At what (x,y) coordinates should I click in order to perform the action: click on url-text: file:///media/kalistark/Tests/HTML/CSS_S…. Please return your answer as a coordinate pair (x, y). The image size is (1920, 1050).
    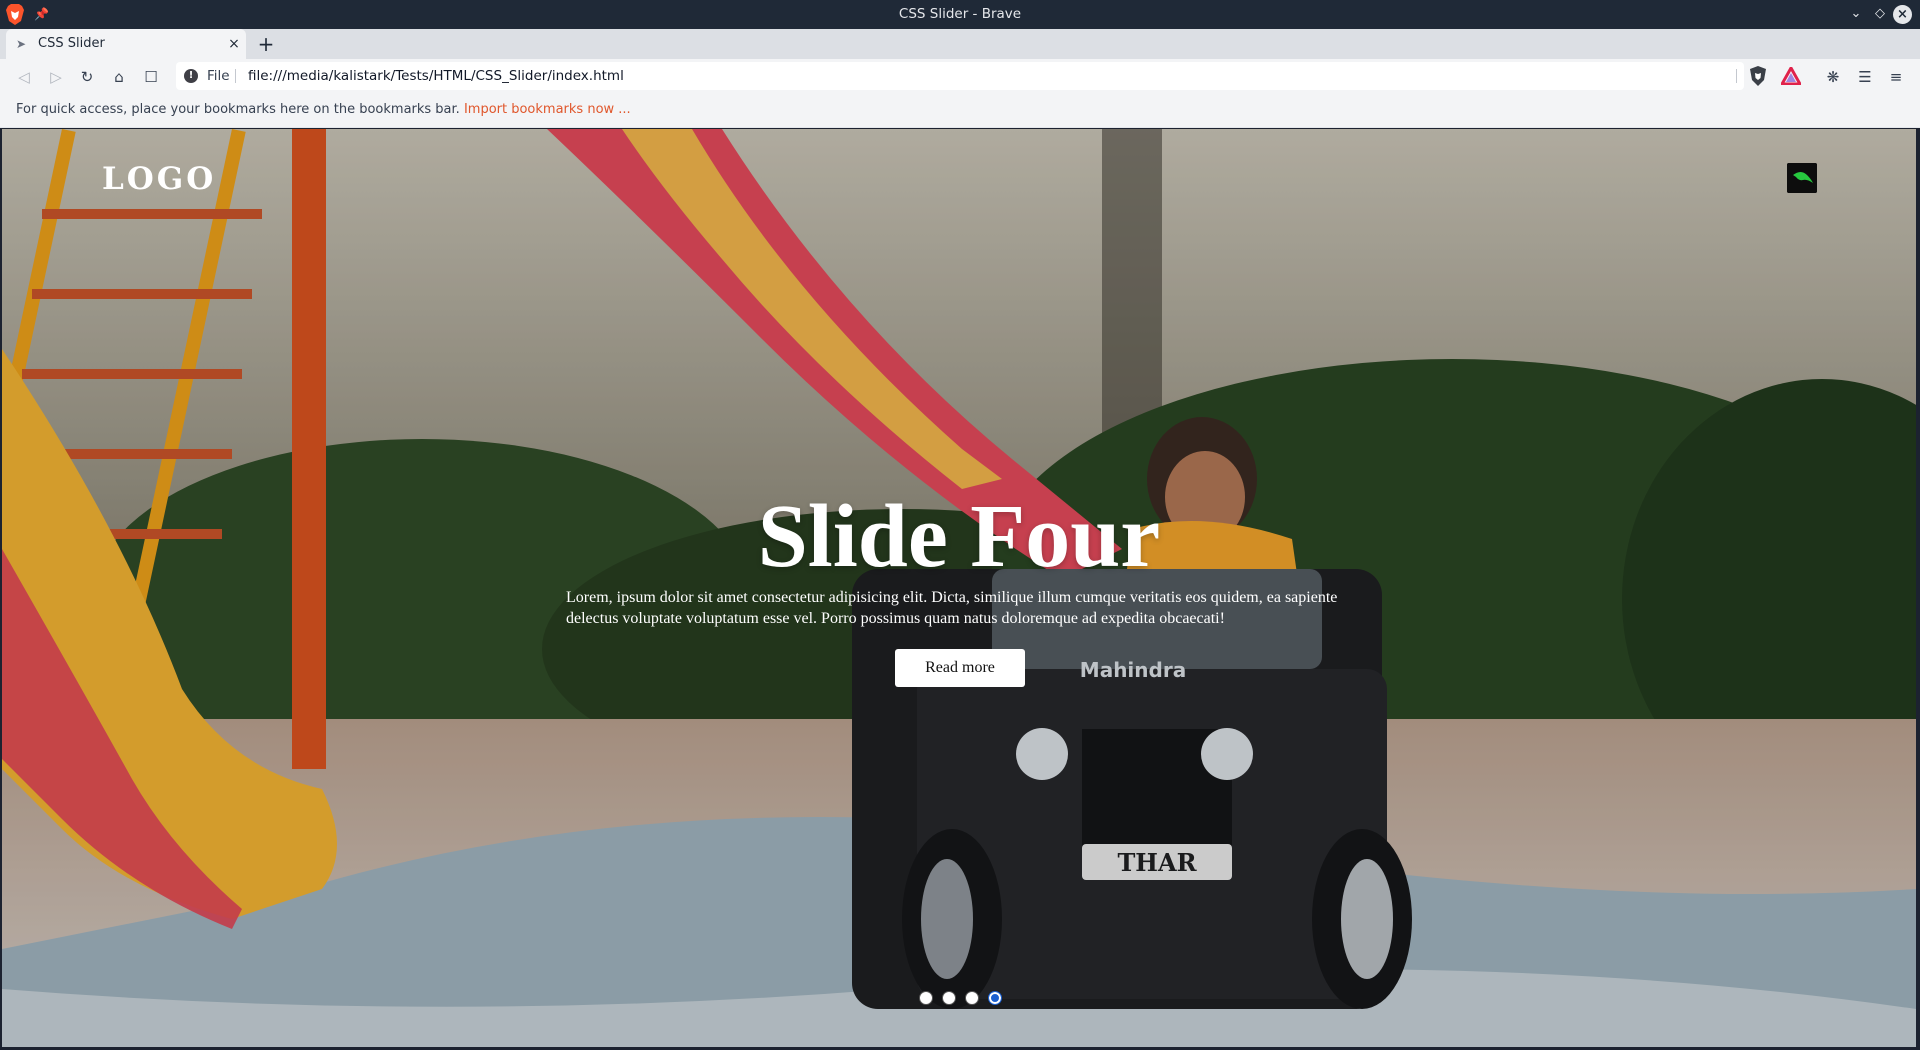
    Looking at the image, I should click on (436, 76).